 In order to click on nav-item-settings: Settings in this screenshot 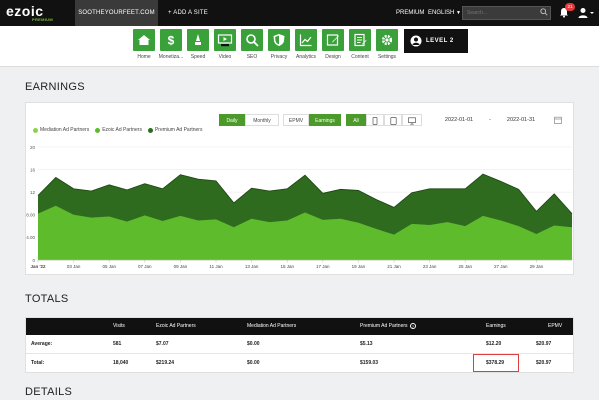, I will do `click(387, 44)`.